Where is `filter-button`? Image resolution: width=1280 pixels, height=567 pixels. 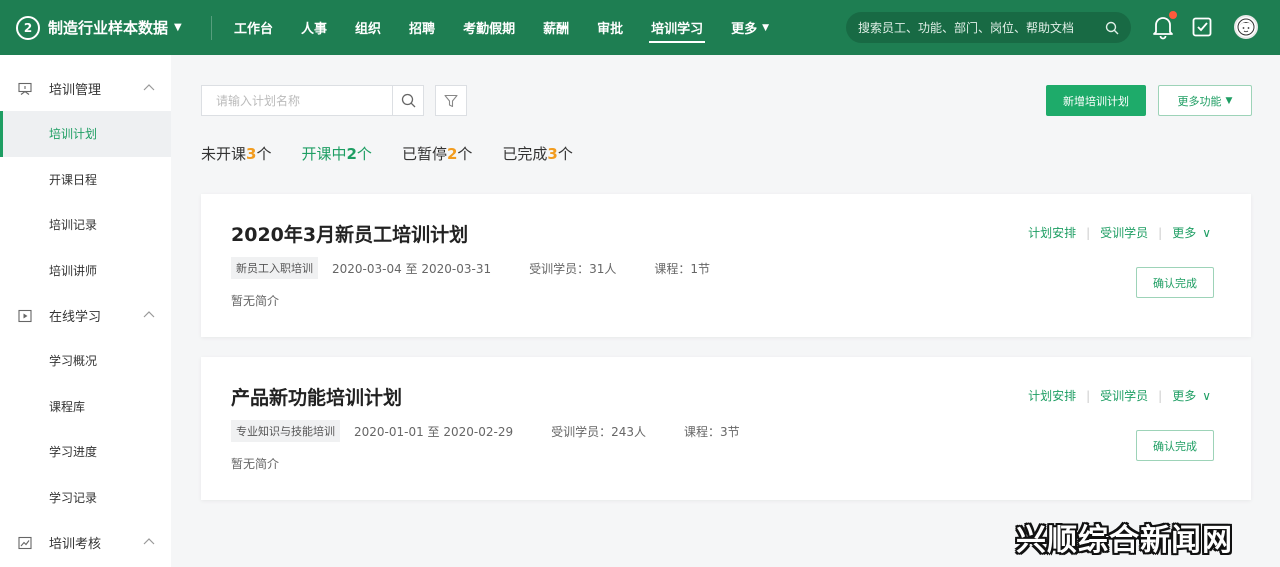 filter-button is located at coordinates (451, 100).